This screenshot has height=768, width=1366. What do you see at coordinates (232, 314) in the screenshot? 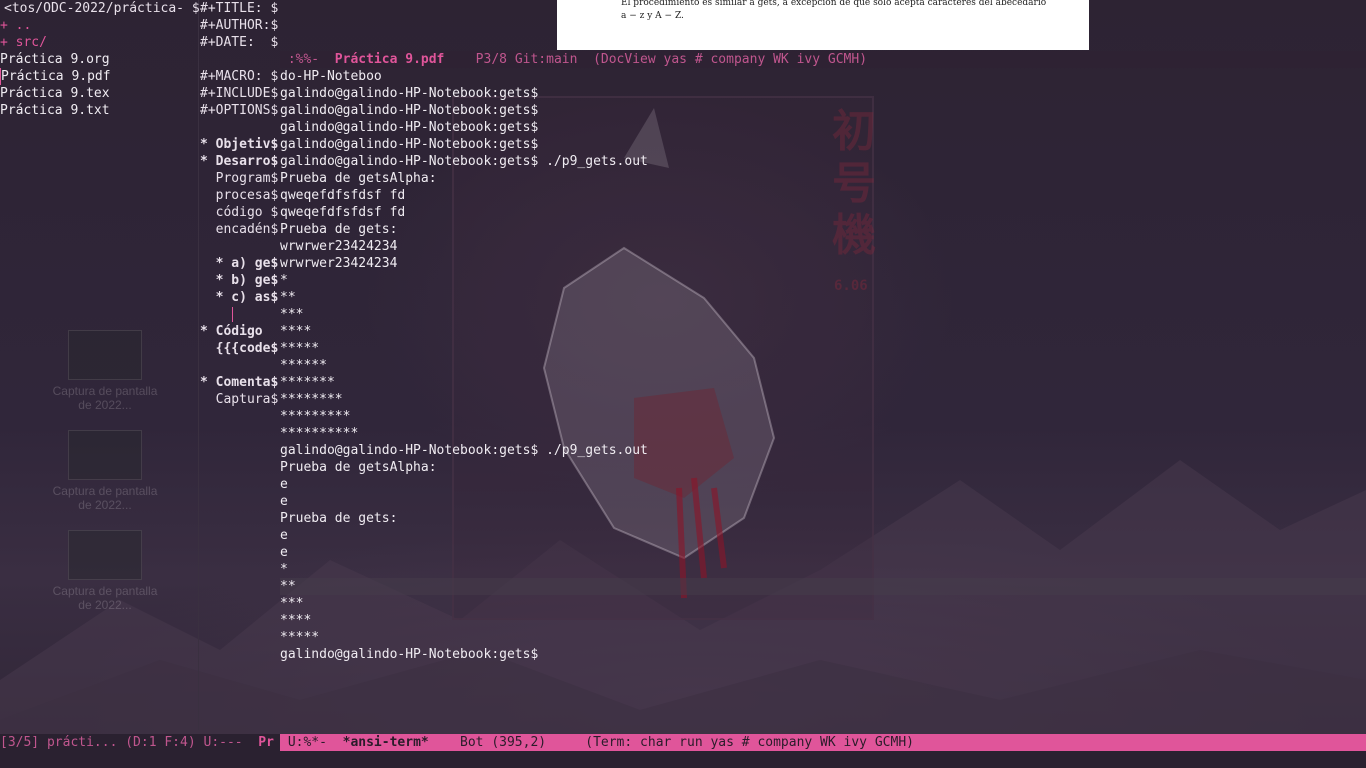
I see `indent-guide` at bounding box center [232, 314].